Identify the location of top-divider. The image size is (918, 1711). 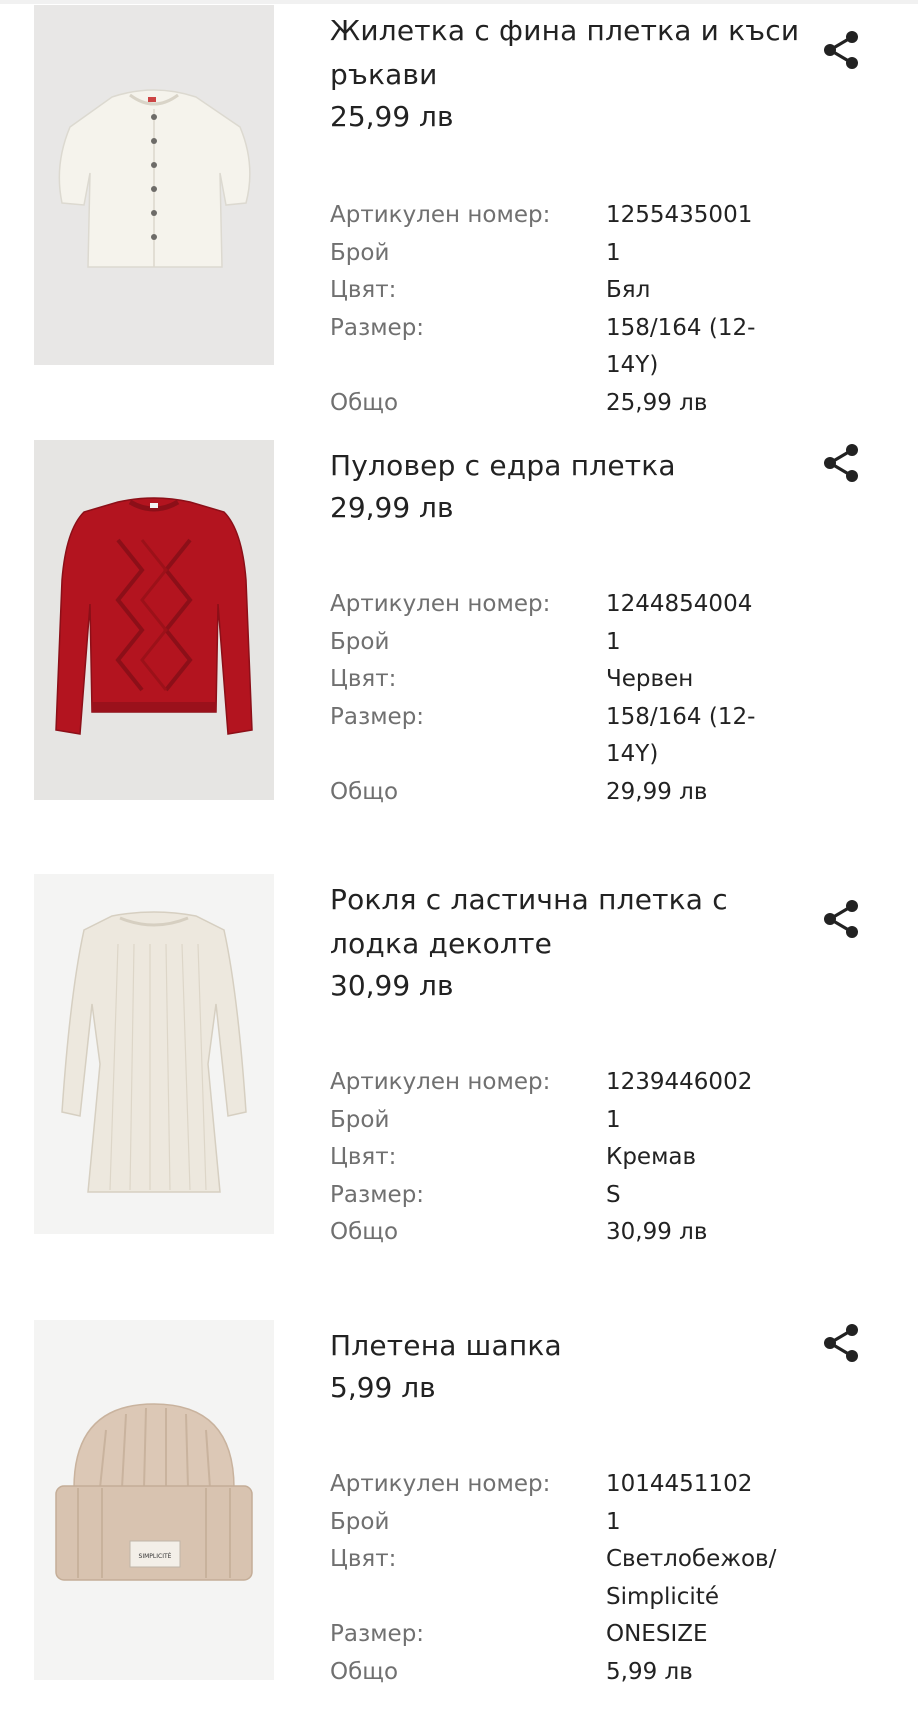
(459, 2).